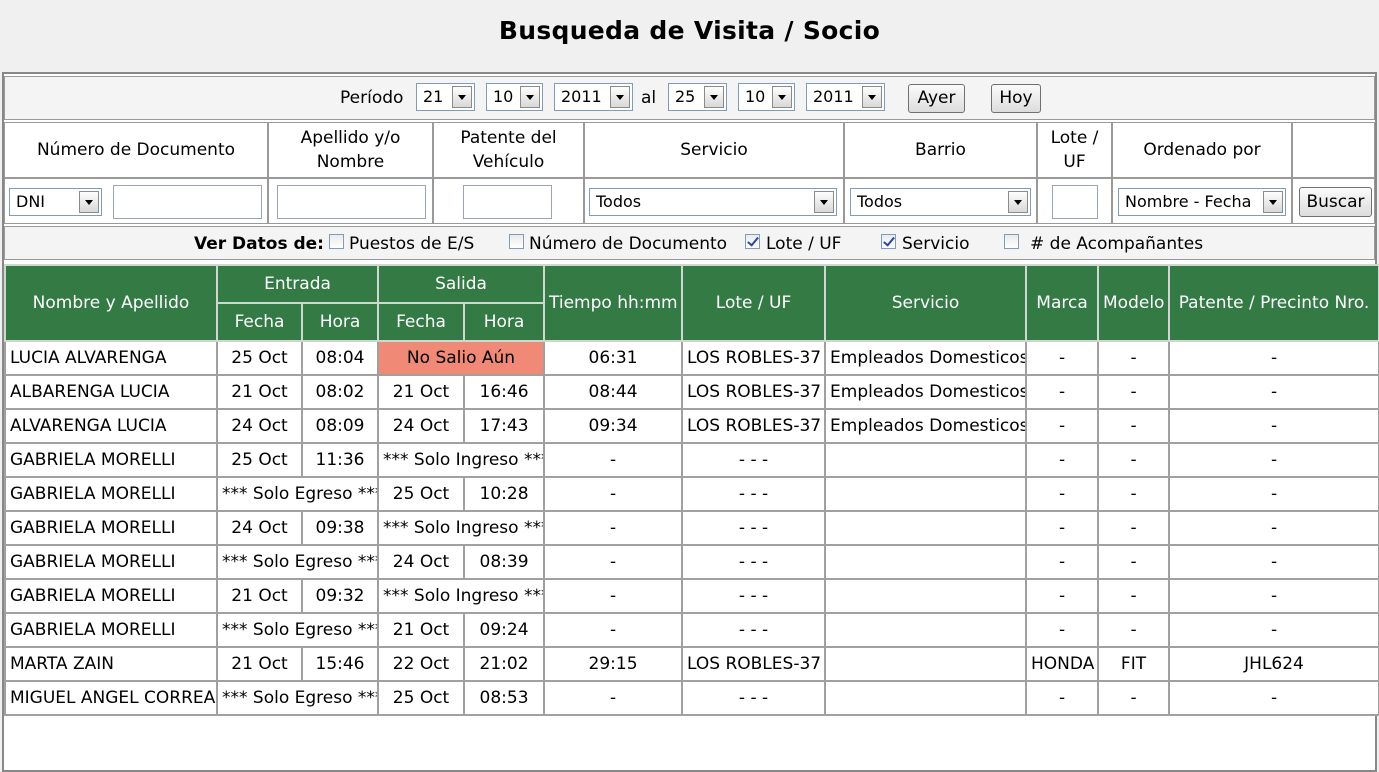 The height and width of the screenshot is (772, 1379). What do you see at coordinates (689, 30) in the screenshot?
I see `page-title: Busqueda de Visita / Socio` at bounding box center [689, 30].